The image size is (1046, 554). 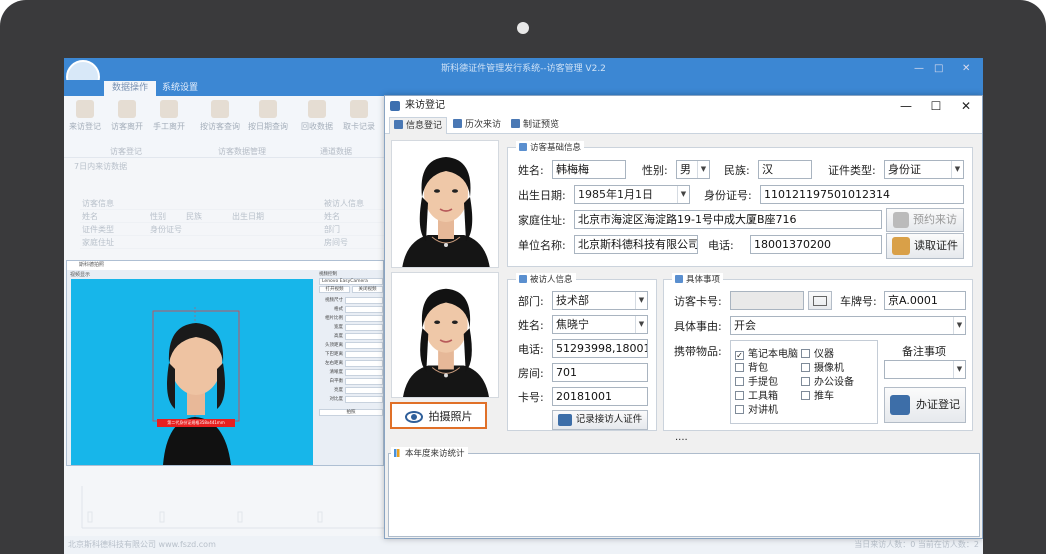 What do you see at coordinates (936, 106) in the screenshot?
I see `dialog-maximize-button: ☐` at bounding box center [936, 106].